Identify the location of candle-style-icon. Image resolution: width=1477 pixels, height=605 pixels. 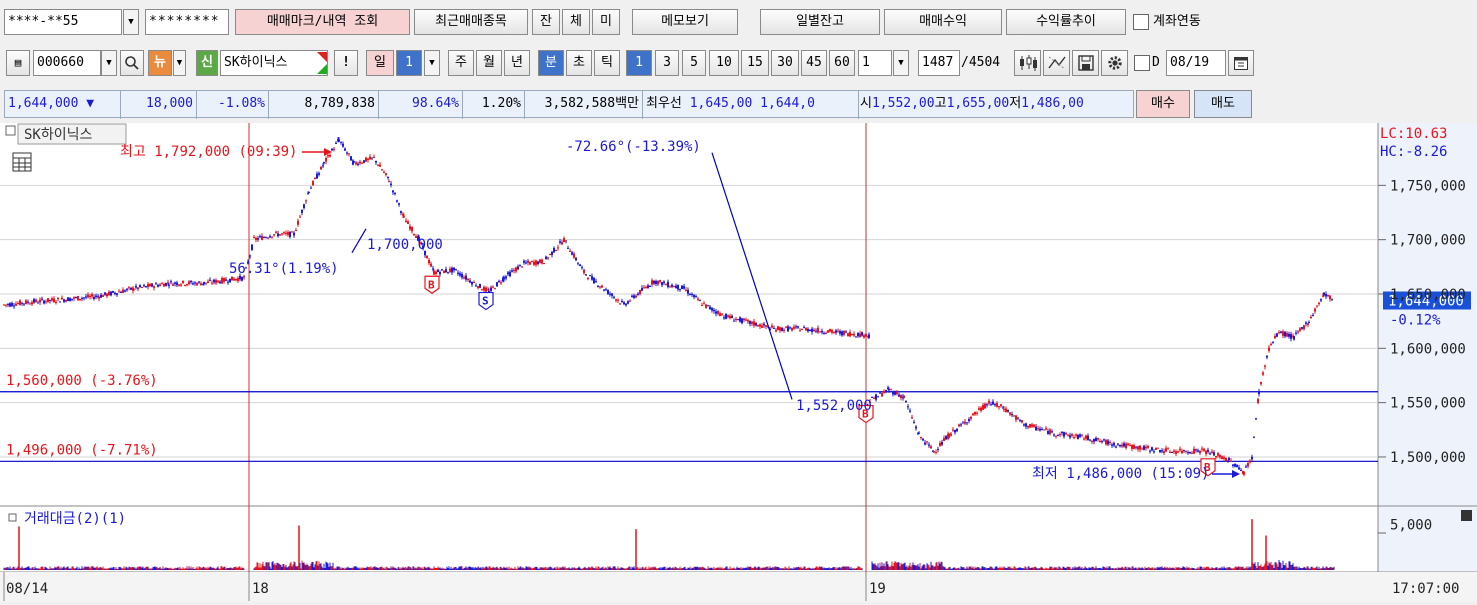
(1027, 63).